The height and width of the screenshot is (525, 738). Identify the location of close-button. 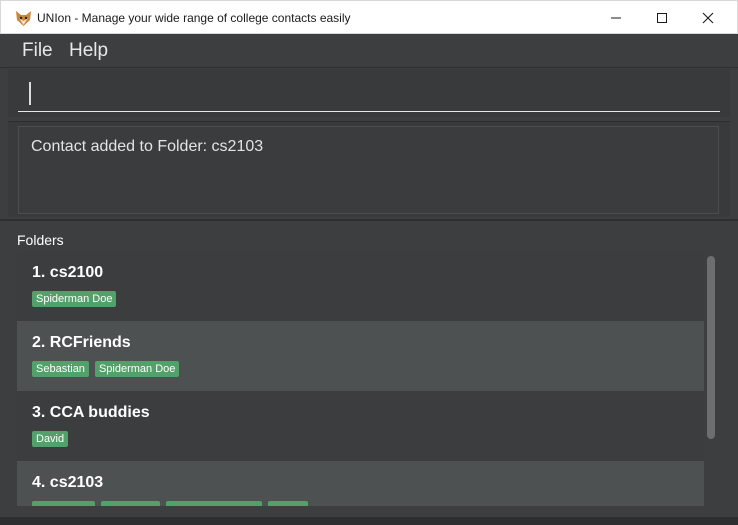
(708, 18).